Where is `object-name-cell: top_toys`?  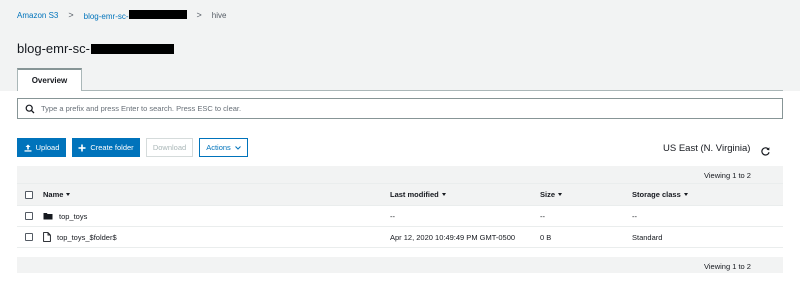
object-name-cell: top_toys is located at coordinates (65, 216).